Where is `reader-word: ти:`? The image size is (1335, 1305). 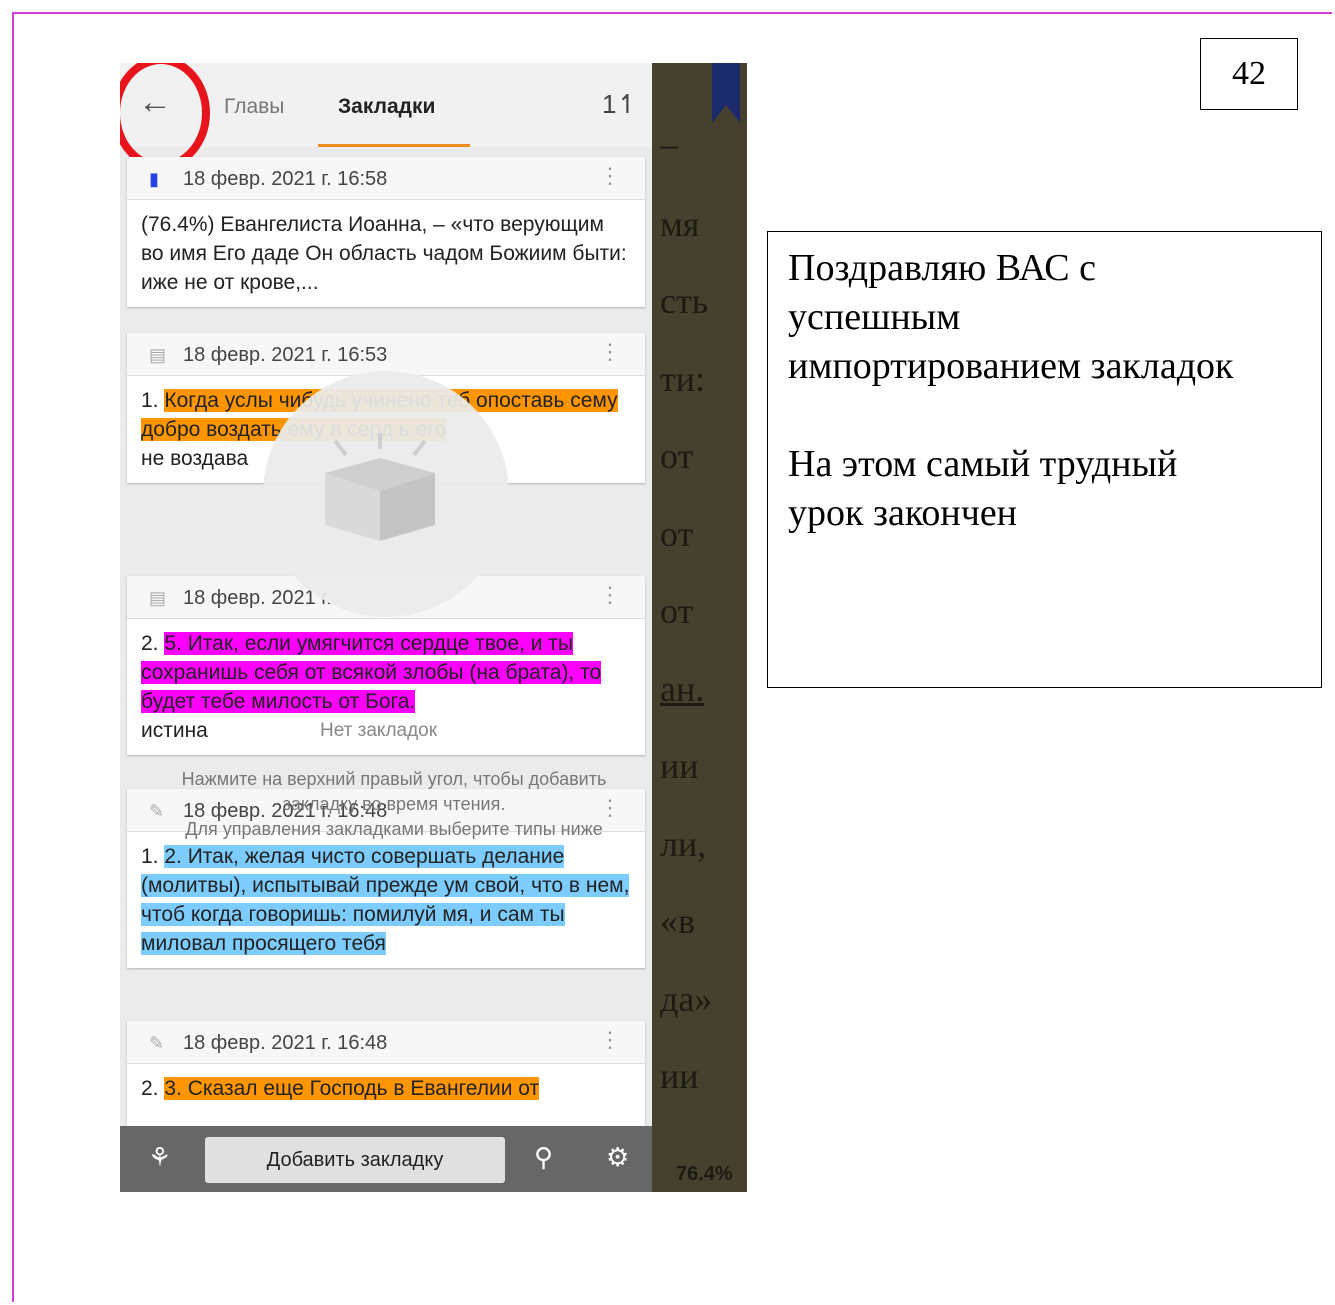 reader-word: ти: is located at coordinates (682, 379).